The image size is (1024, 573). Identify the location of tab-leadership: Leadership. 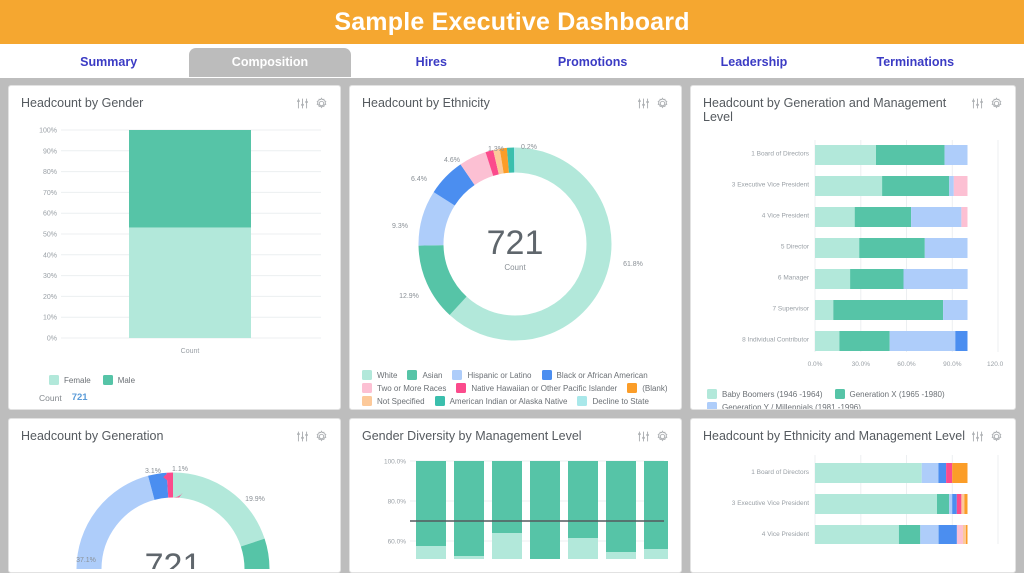
(753, 62).